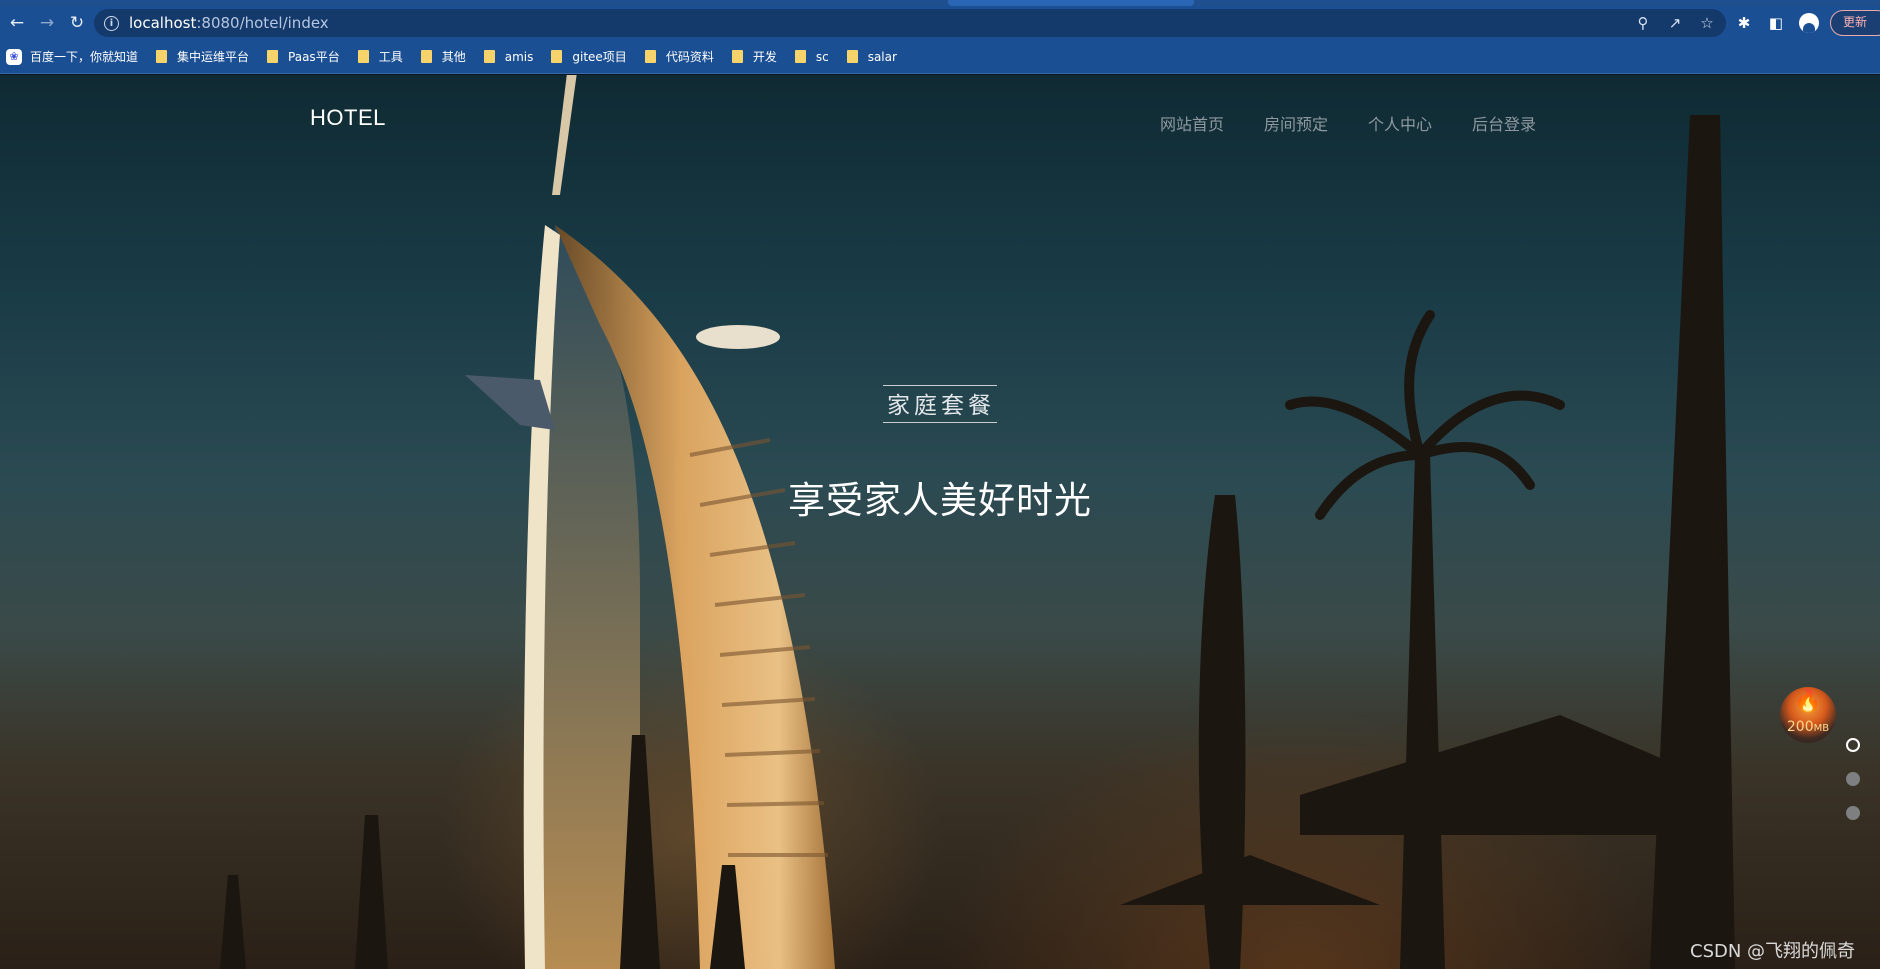 The width and height of the screenshot is (1880, 969). I want to click on address-bar: i localhost:8080/hotel/index ⚲ ↗ ☆, so click(910, 23).